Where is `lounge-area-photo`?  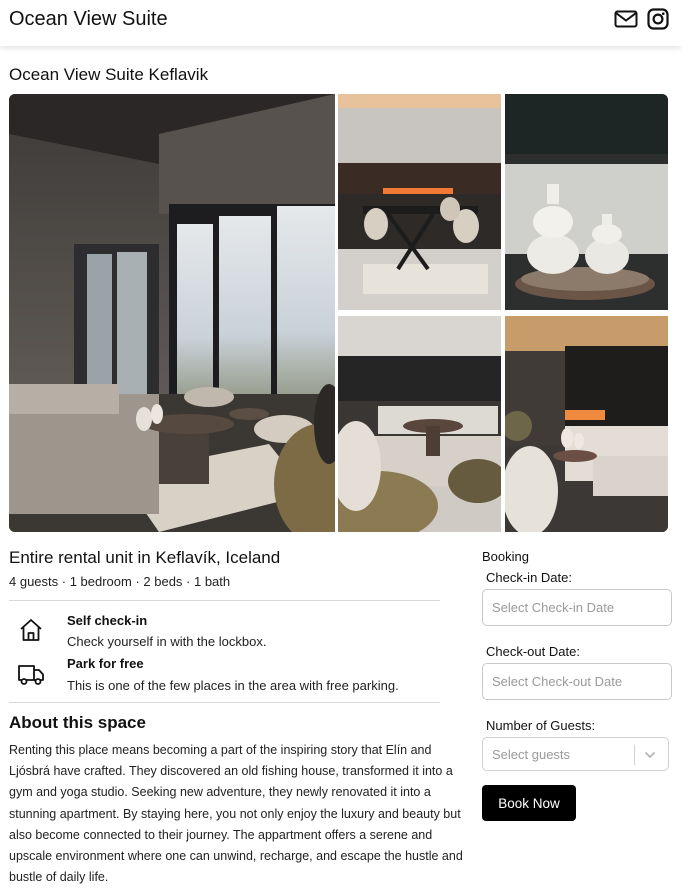 lounge-area-photo is located at coordinates (586, 424).